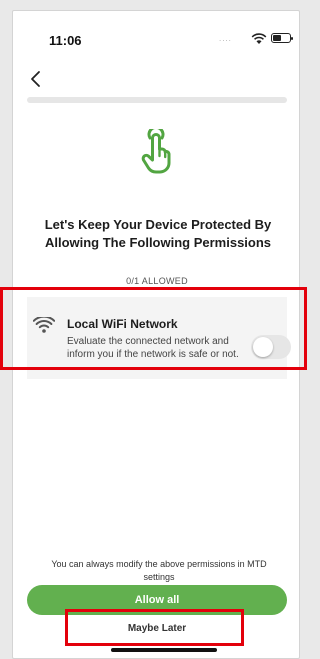 The image size is (320, 659). I want to click on allow-all-button: Allow all, so click(157, 600).